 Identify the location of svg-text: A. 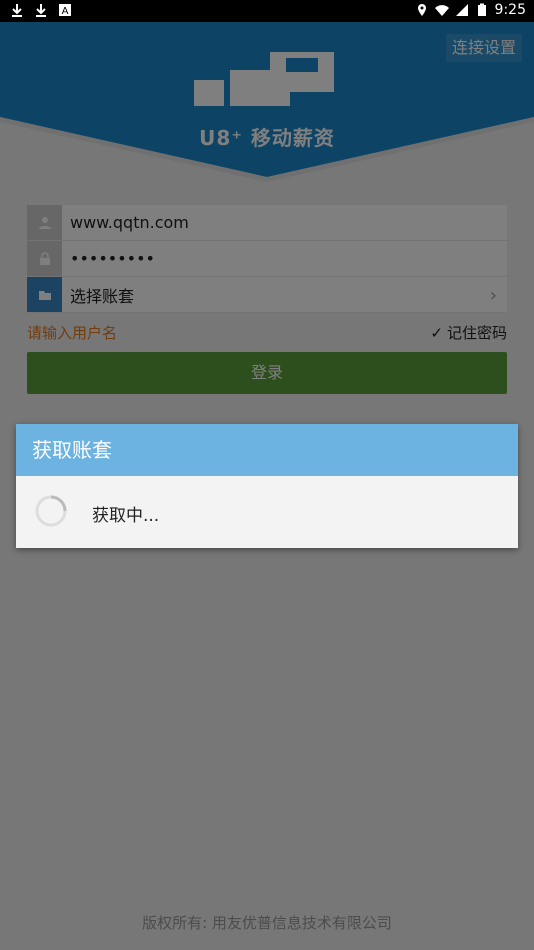
(65, 11).